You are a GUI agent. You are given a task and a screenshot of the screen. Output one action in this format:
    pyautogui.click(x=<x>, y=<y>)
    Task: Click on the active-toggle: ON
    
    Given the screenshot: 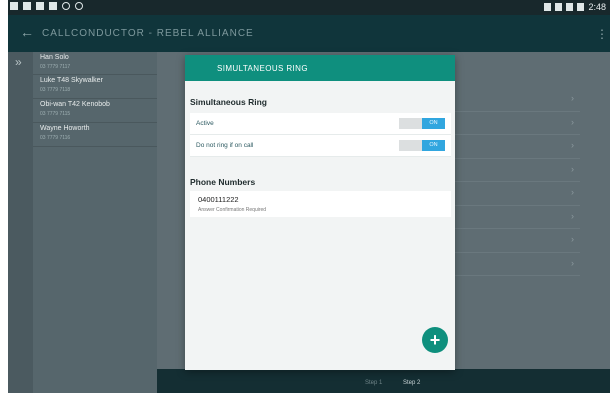 What is the action you would take?
    pyautogui.click(x=422, y=123)
    